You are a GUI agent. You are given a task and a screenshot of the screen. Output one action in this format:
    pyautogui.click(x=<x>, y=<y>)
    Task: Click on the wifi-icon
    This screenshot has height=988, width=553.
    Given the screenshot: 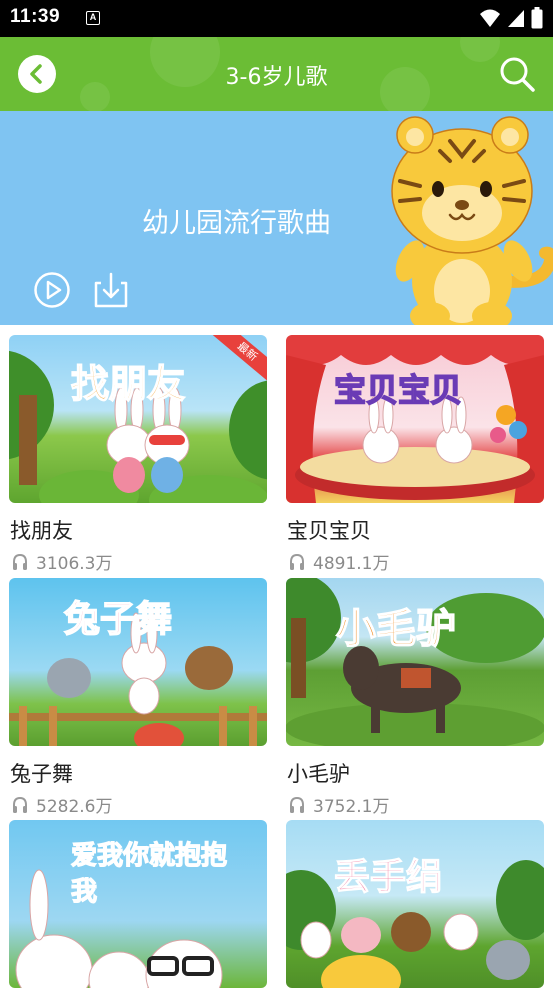 What is the action you would take?
    pyautogui.click(x=490, y=18)
    